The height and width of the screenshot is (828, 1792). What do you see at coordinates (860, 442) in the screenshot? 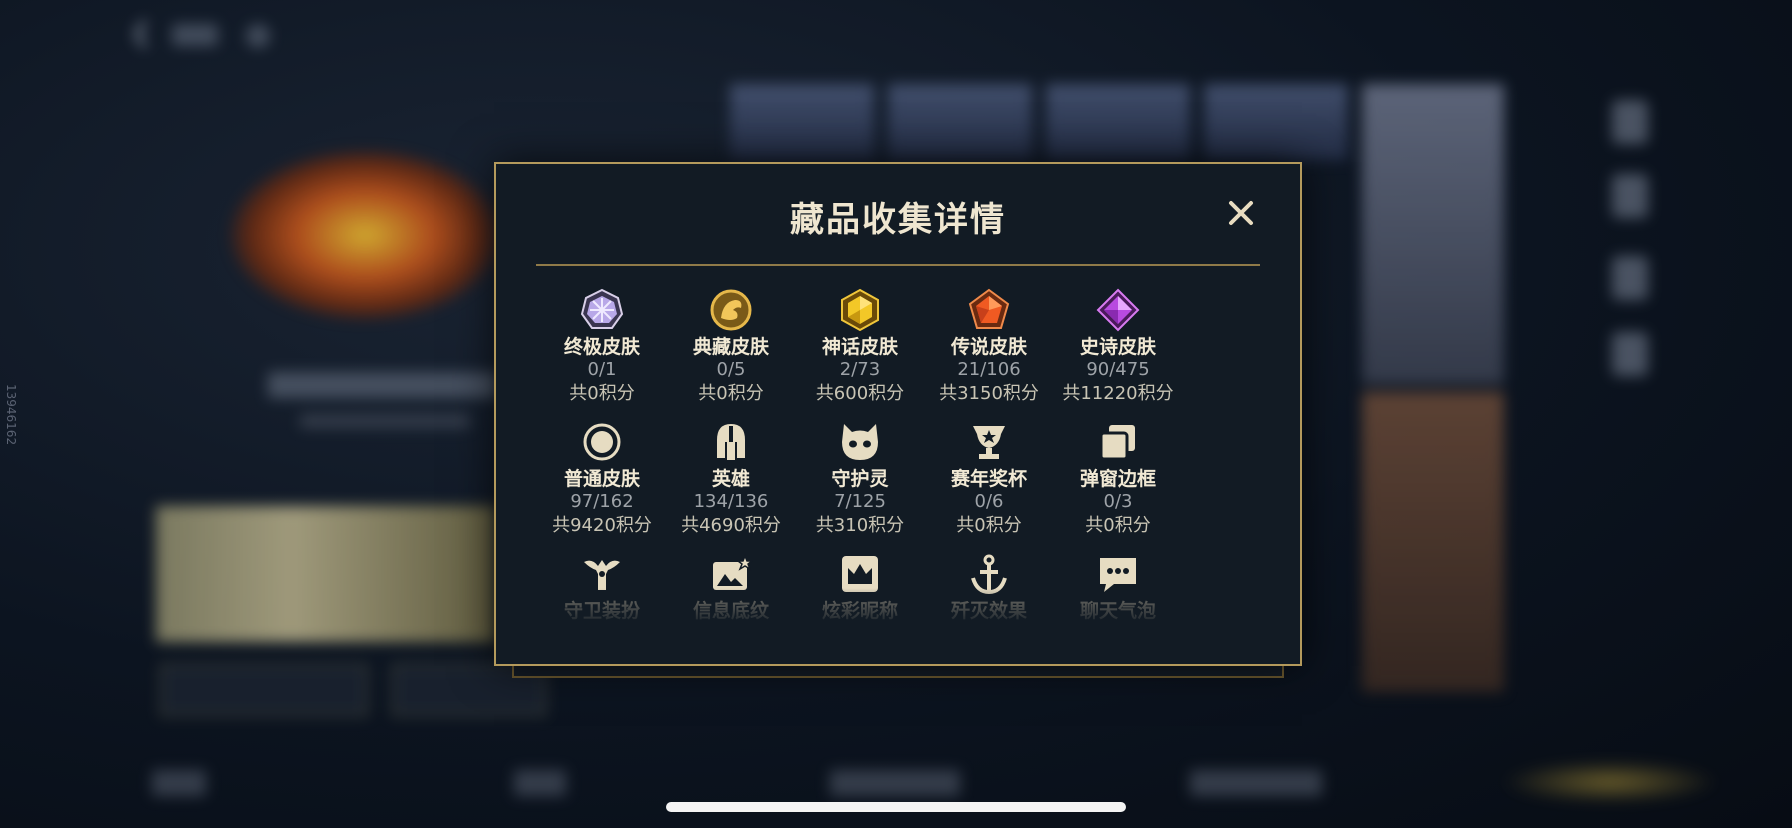
I see `guardian-spirit-icon` at bounding box center [860, 442].